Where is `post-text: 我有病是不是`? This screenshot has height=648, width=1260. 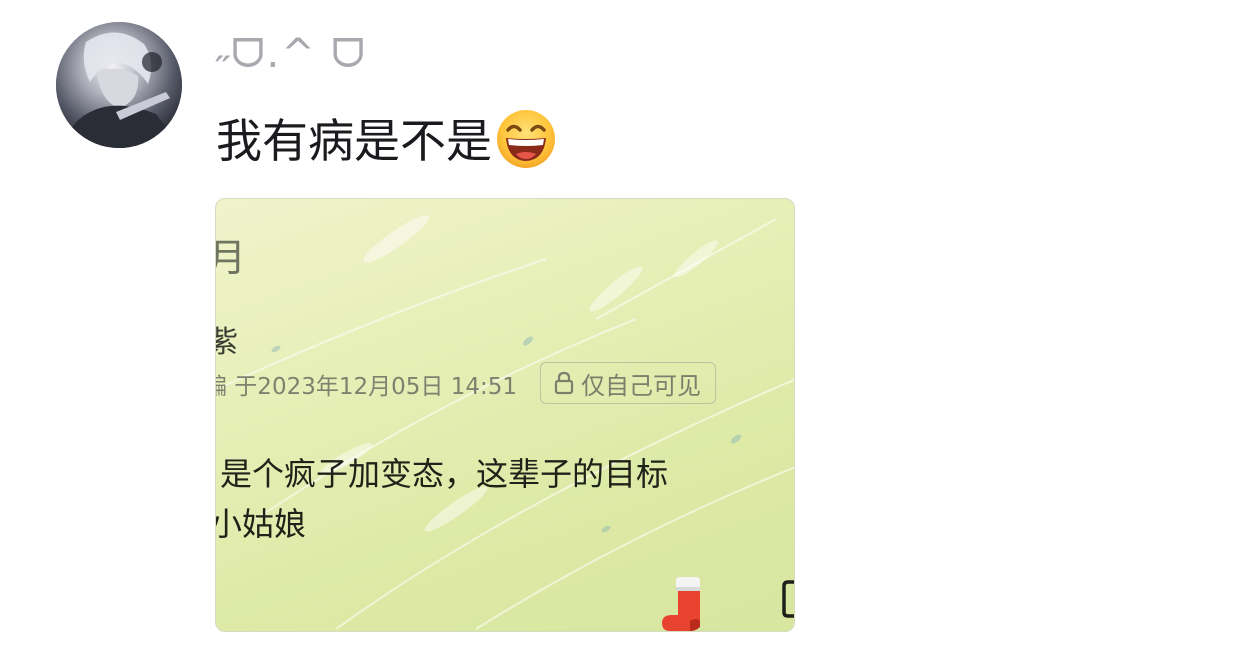
post-text: 我有病是不是 is located at coordinates (387, 138).